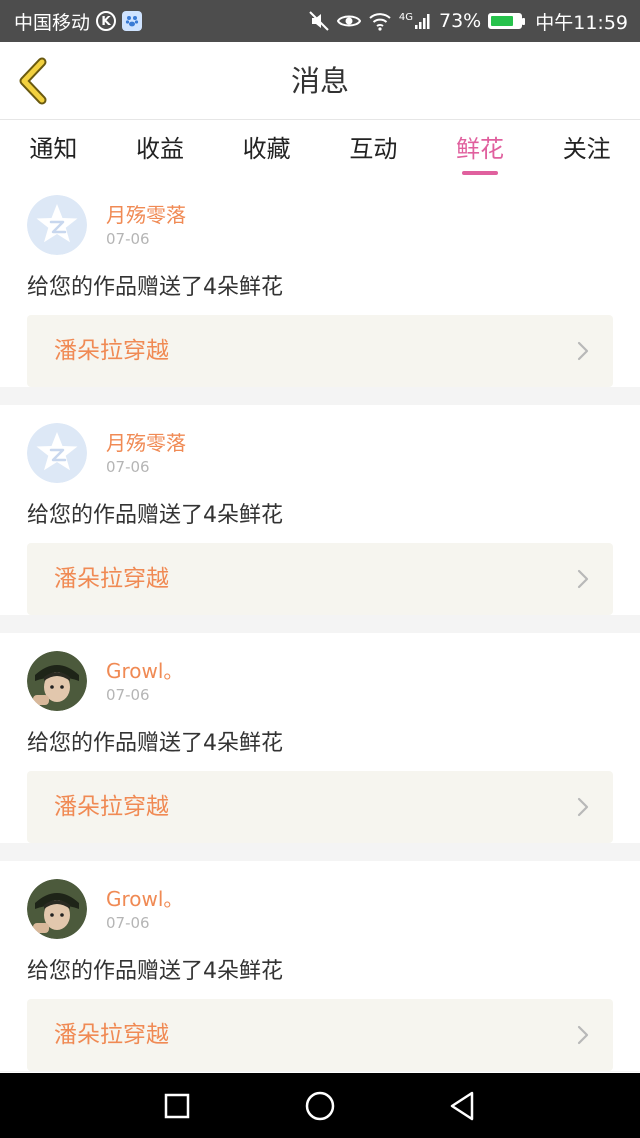  Describe the element at coordinates (581, 22) in the screenshot. I see `clock: 中午11:59` at that location.